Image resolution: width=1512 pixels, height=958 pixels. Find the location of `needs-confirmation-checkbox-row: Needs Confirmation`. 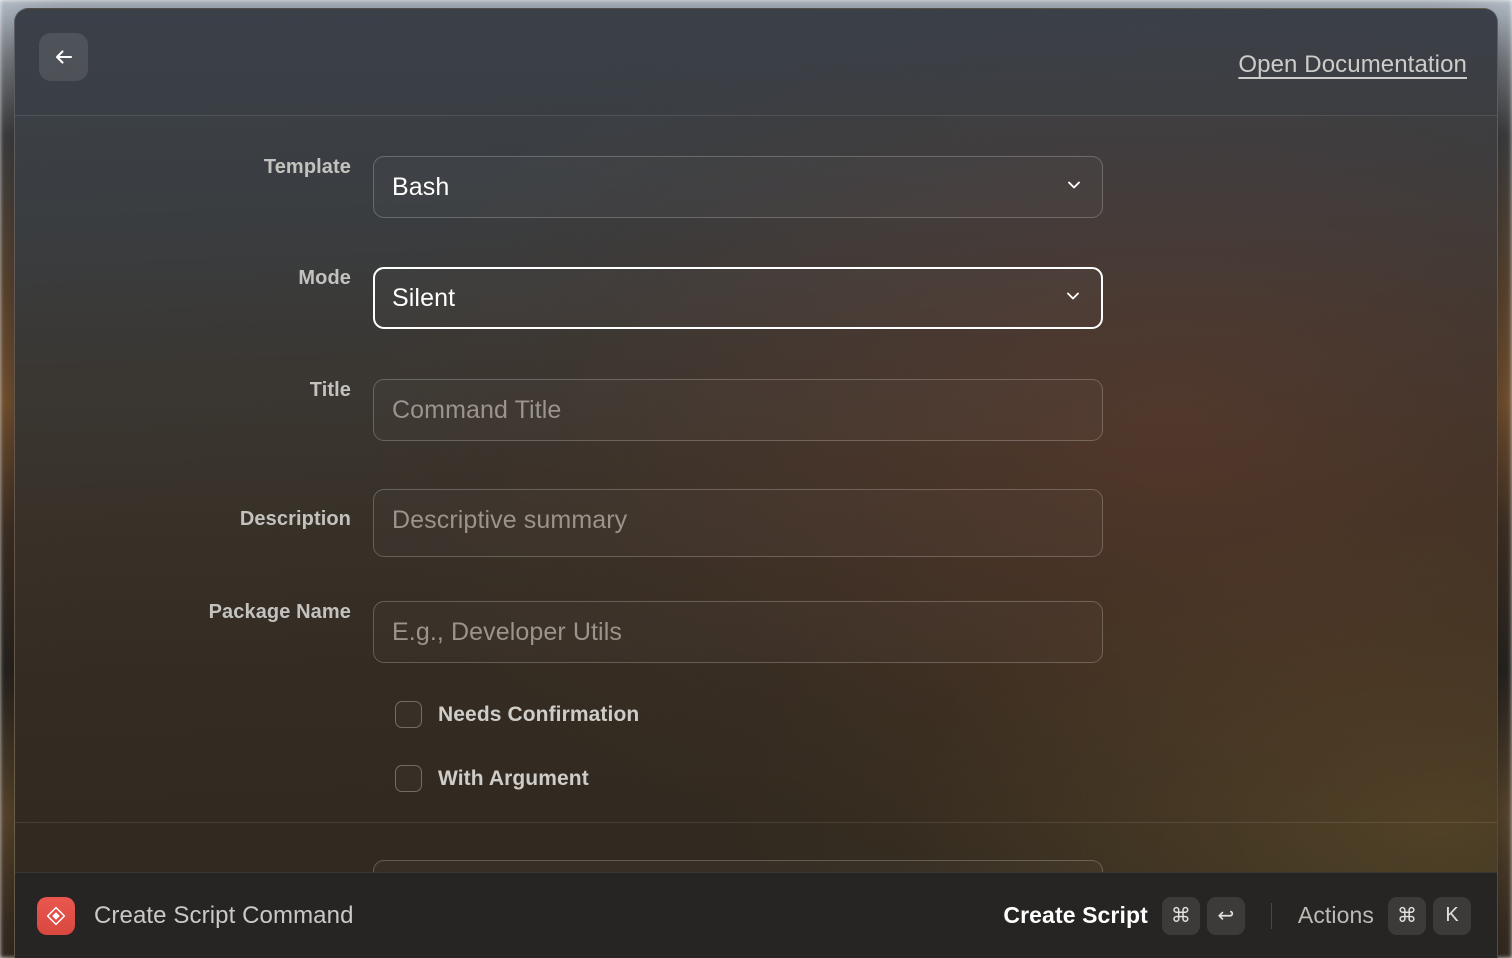

needs-confirmation-checkbox-row: Needs Confirmation is located at coordinates (506, 714).